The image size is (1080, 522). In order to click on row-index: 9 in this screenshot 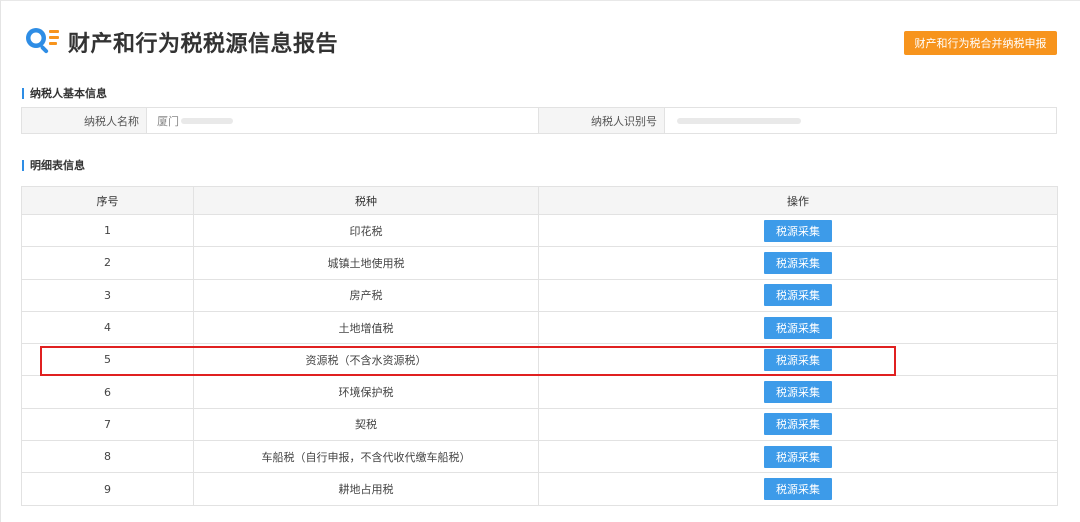, I will do `click(107, 489)`.